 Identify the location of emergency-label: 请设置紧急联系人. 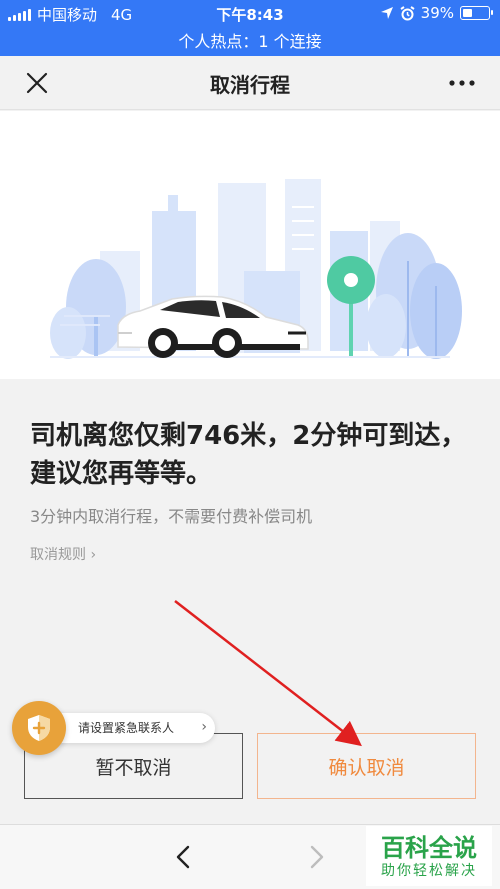
(126, 728).